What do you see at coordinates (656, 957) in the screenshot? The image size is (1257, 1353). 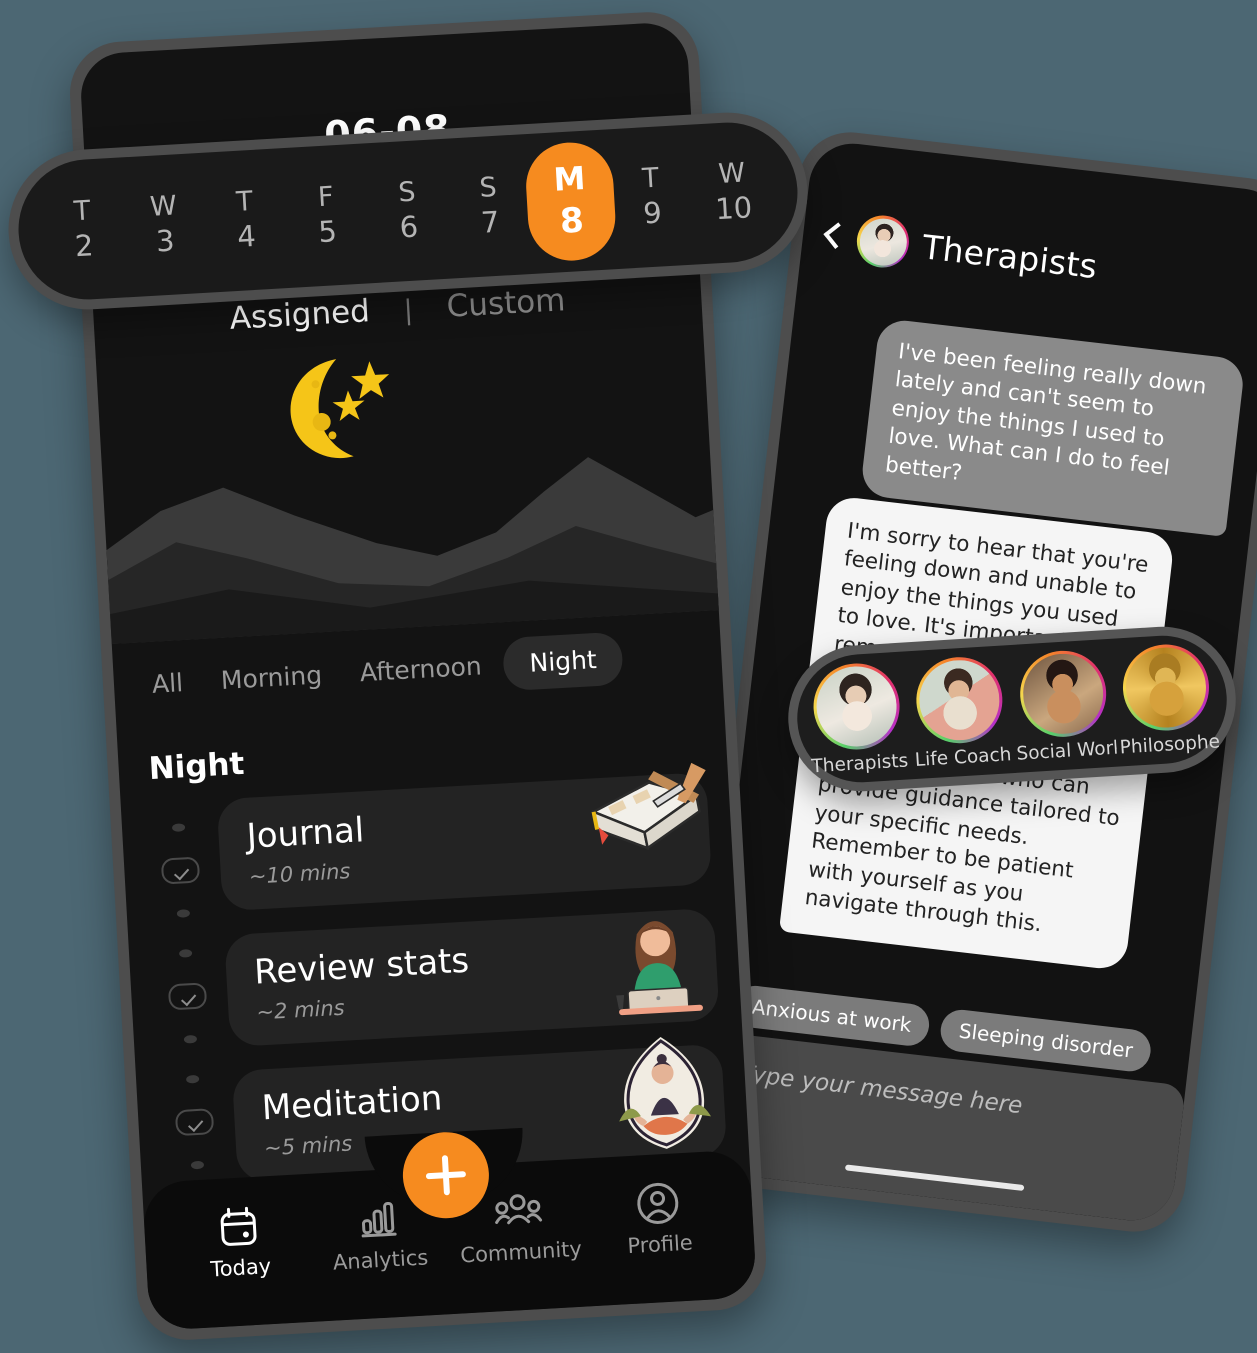 I see `woman-laptop-icon` at bounding box center [656, 957].